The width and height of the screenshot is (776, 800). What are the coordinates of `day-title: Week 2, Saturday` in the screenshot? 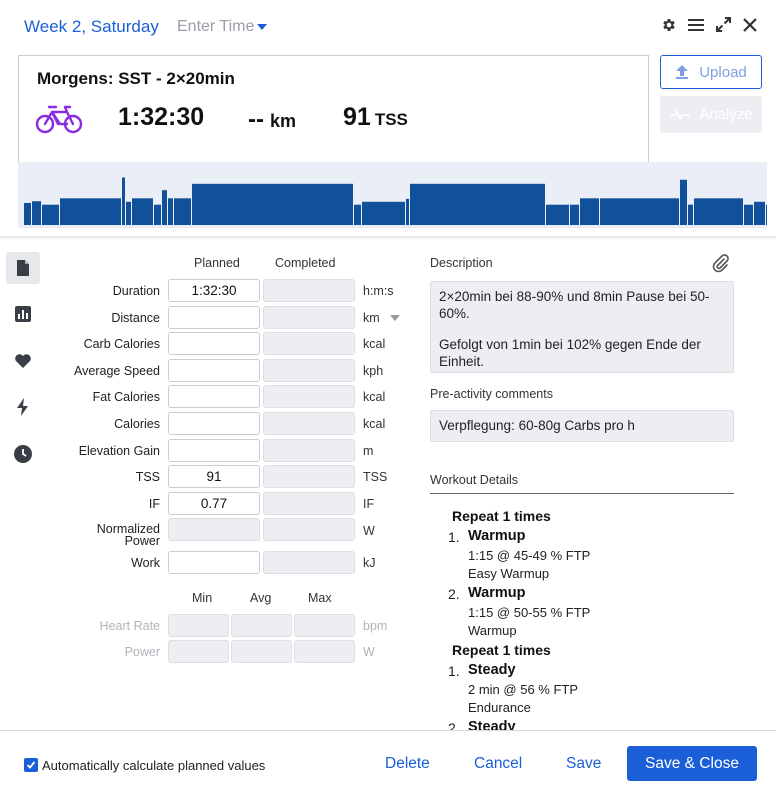 It's located at (91, 26).